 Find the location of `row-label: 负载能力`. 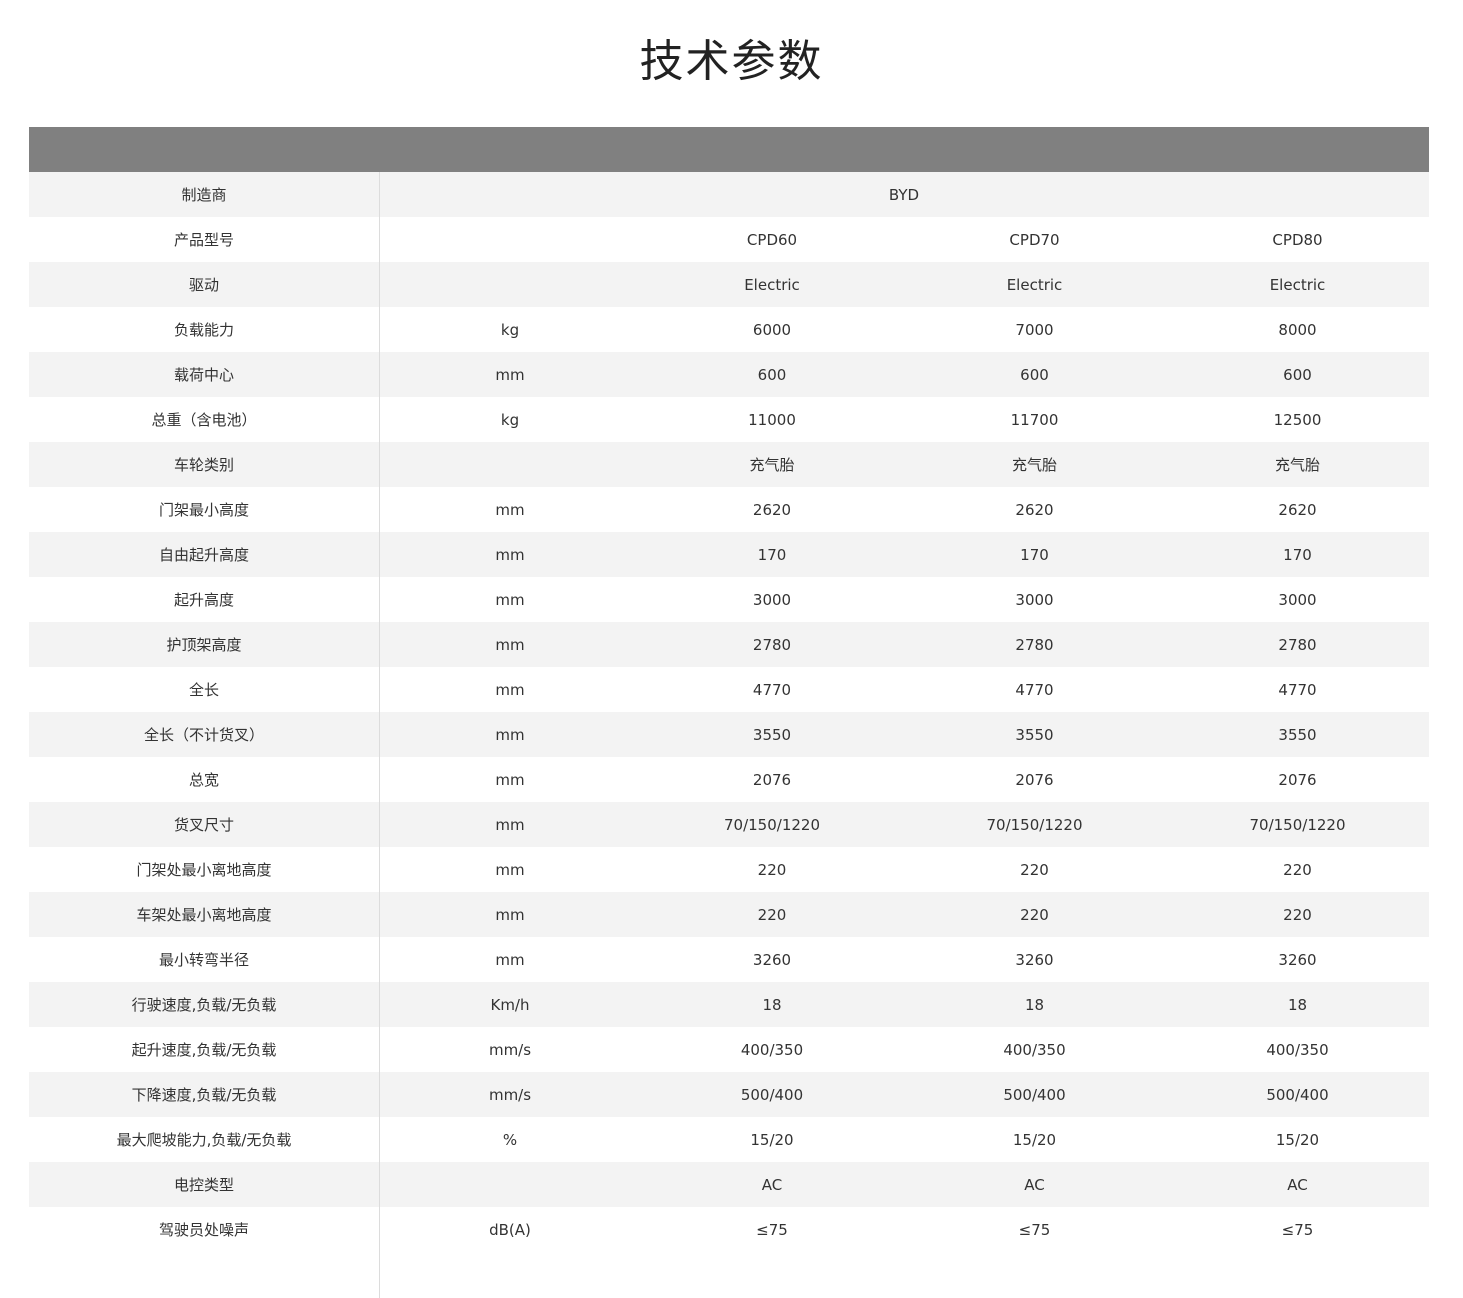

row-label: 负载能力 is located at coordinates (203, 330).